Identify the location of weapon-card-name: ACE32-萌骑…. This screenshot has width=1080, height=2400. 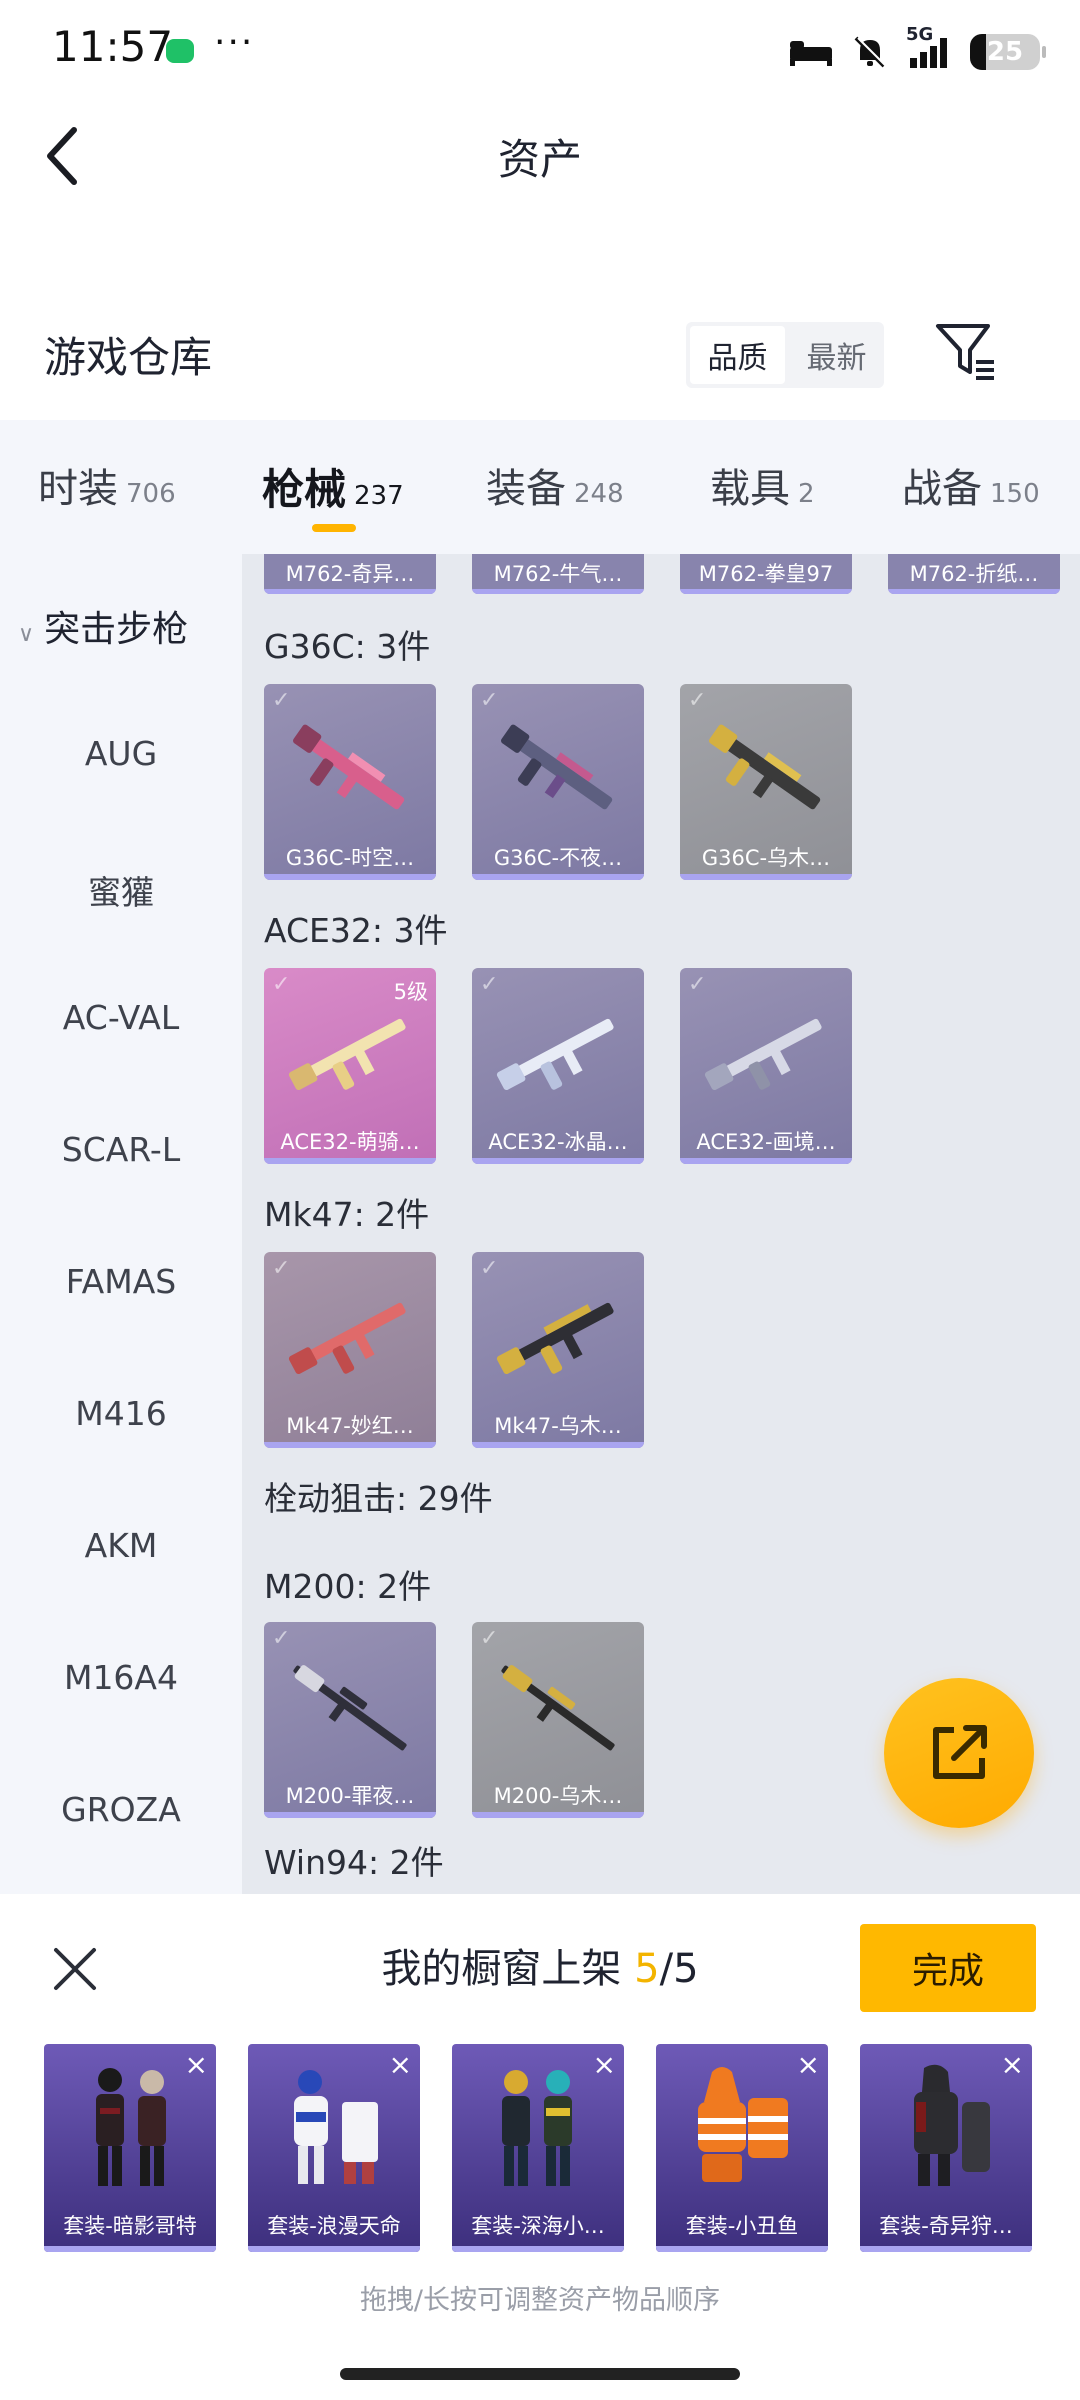
(350, 1142).